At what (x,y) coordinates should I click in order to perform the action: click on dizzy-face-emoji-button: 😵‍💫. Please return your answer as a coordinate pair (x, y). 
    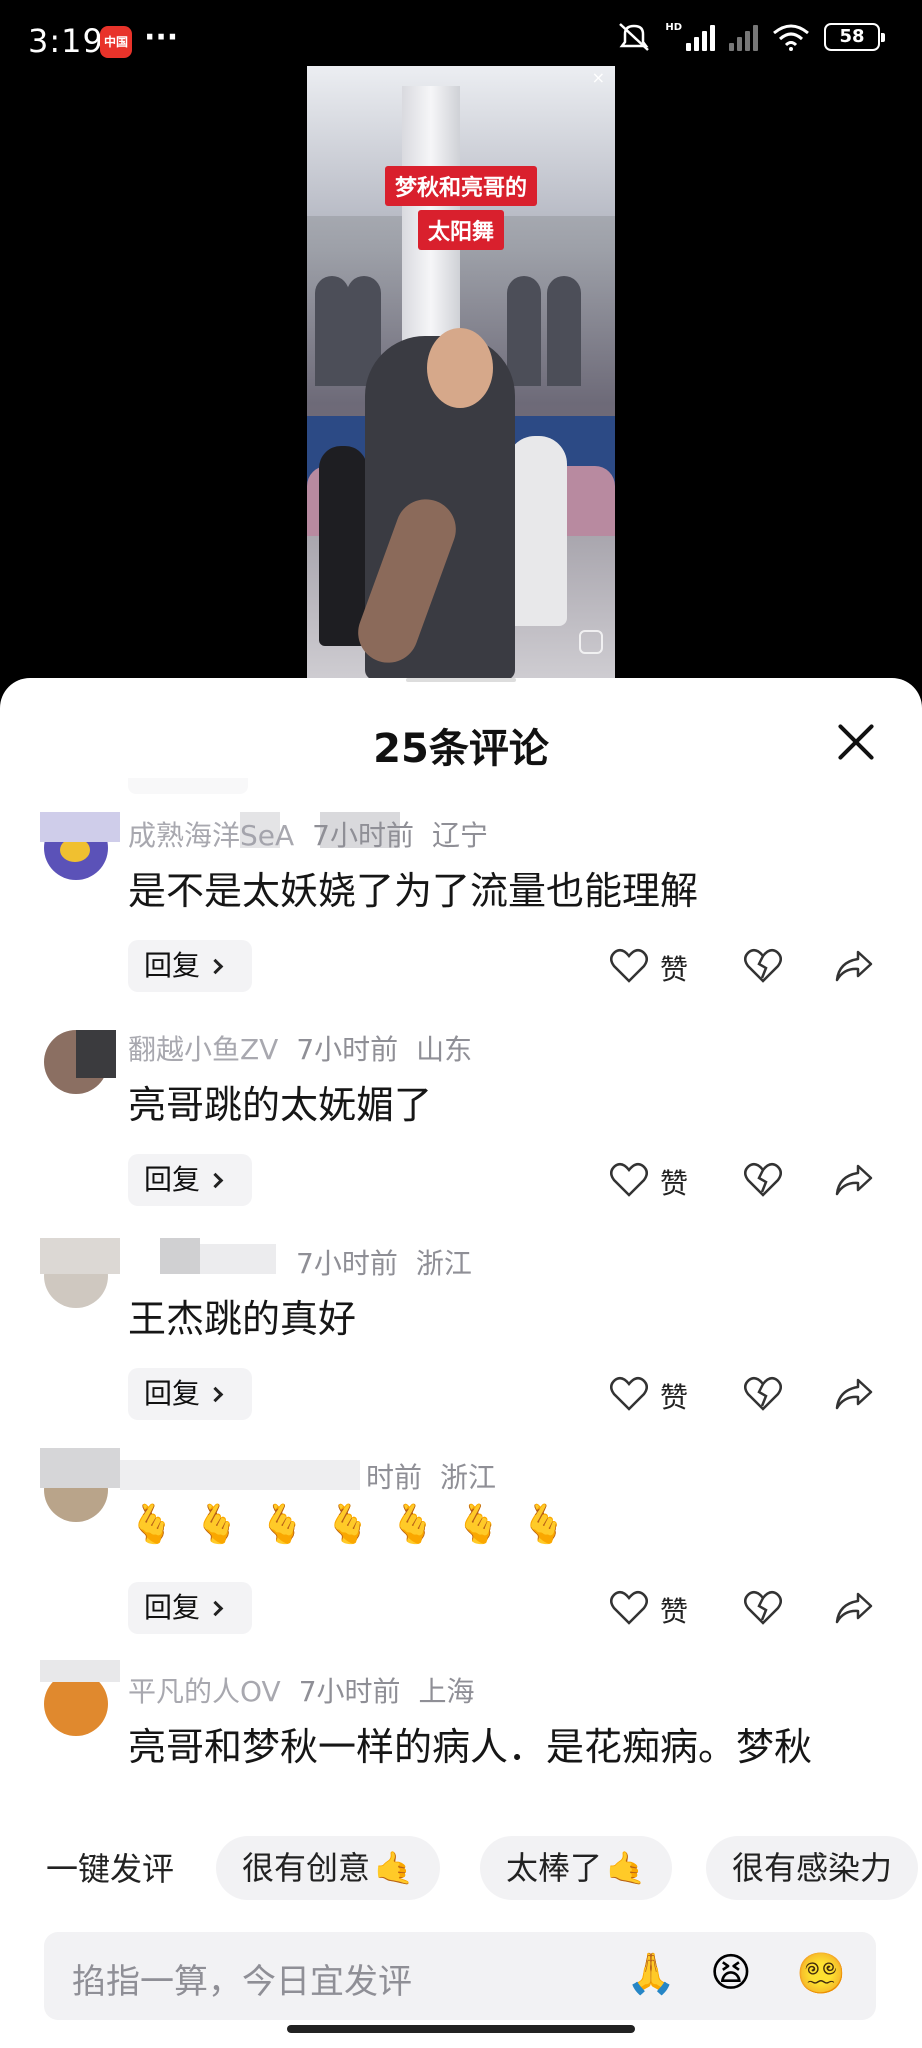
    Looking at the image, I should click on (821, 1973).